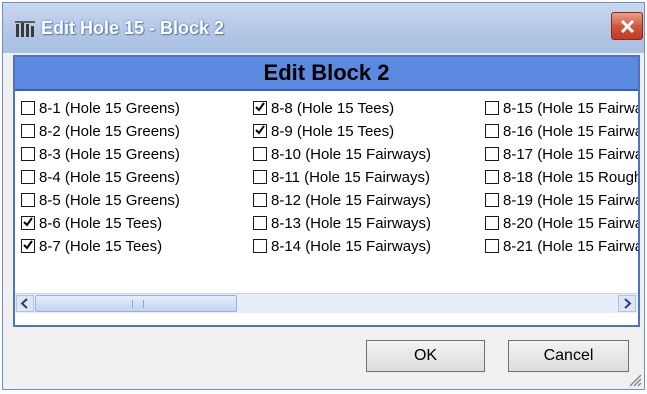 The image size is (647, 394). What do you see at coordinates (351, 223) in the screenshot?
I see `checkbox-label: 8-13 (Hole 15 Fairways)` at bounding box center [351, 223].